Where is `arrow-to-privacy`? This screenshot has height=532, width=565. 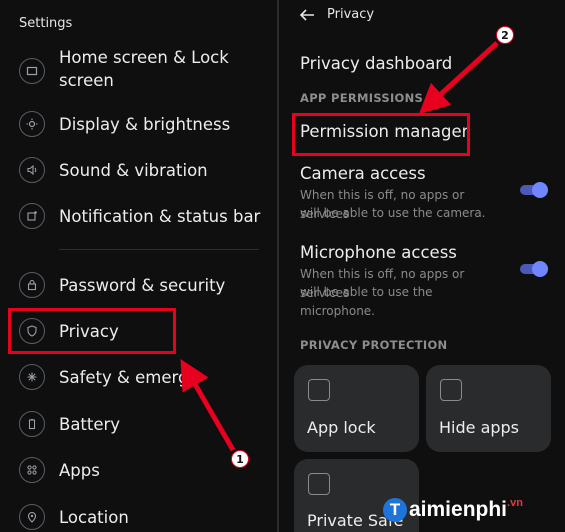
arrow-to-privacy is located at coordinates (208, 405).